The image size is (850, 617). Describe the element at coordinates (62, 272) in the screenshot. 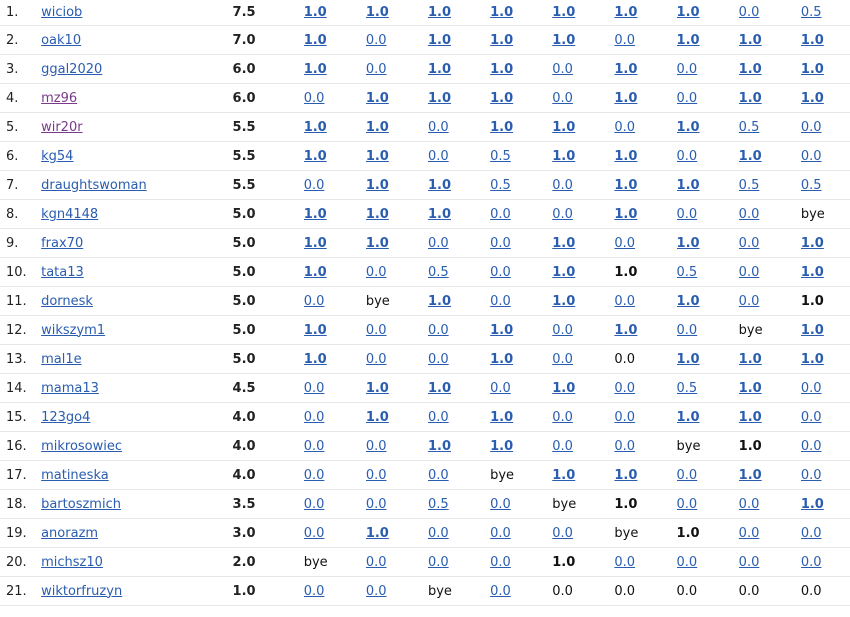

I see `player-link: tata13` at that location.